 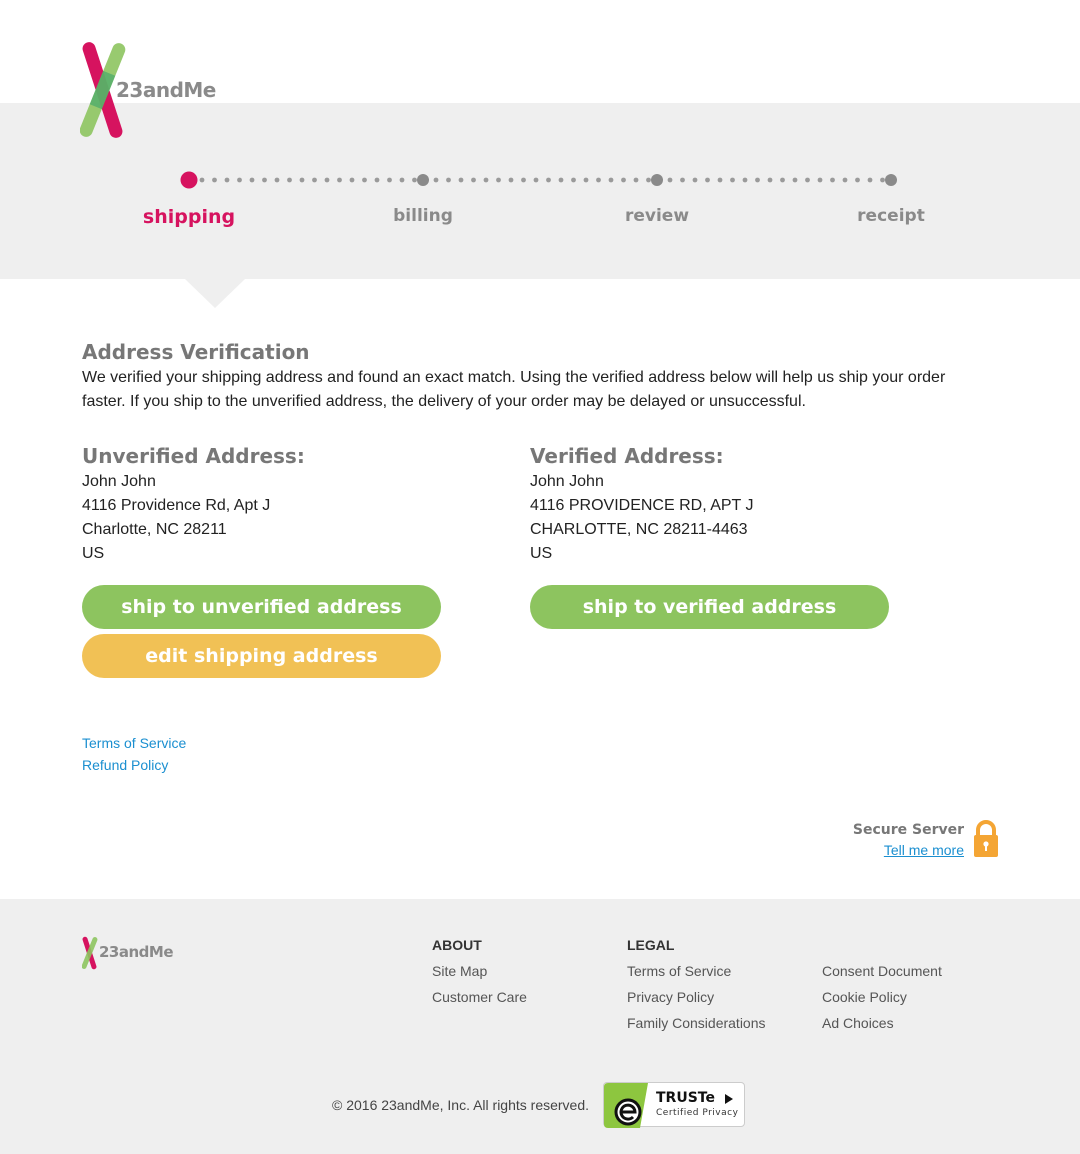 I want to click on progress-node-receipt, so click(x=891, y=180).